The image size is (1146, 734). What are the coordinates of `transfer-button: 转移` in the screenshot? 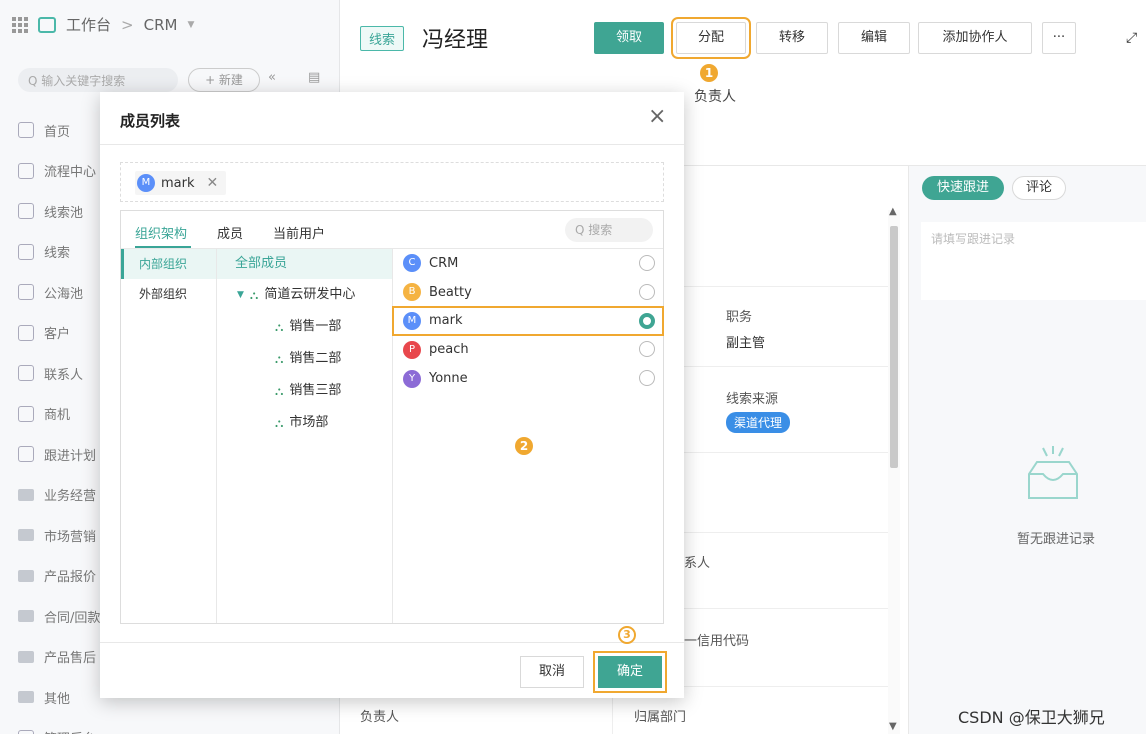 It's located at (792, 38).